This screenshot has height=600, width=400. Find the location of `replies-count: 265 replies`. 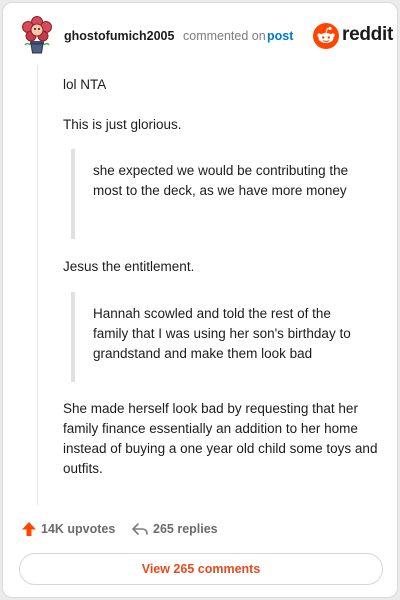

replies-count: 265 replies is located at coordinates (185, 529).